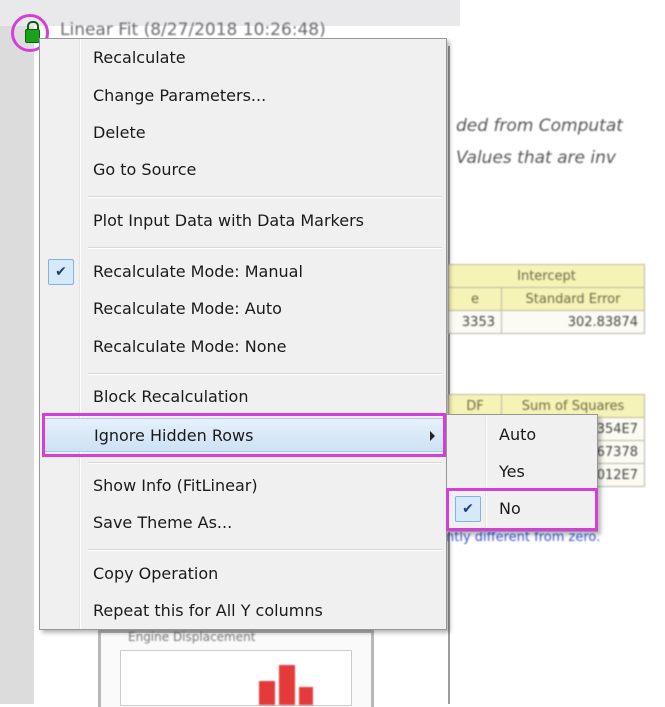 The image size is (665, 707). I want to click on submenu-item-yes: Yes, so click(522, 472).